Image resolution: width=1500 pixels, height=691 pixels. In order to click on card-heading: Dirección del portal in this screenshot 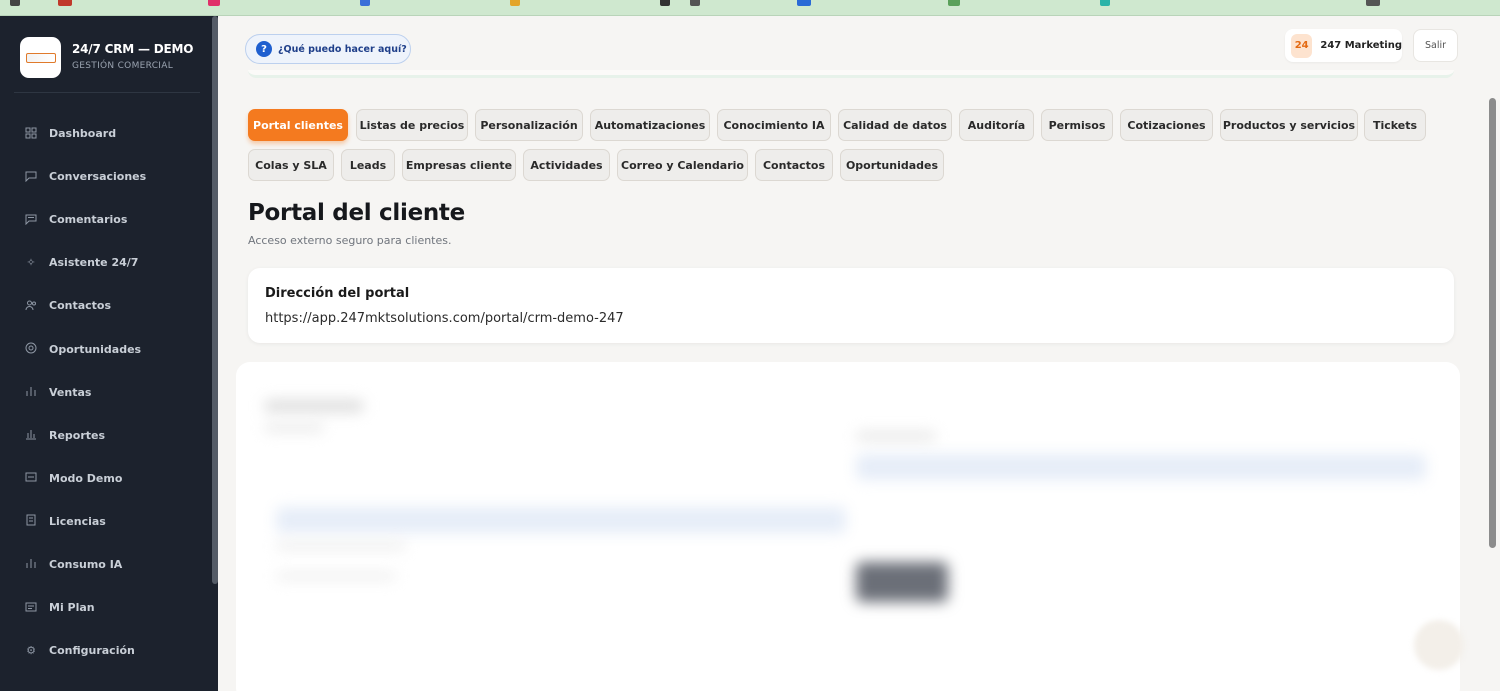, I will do `click(337, 293)`.